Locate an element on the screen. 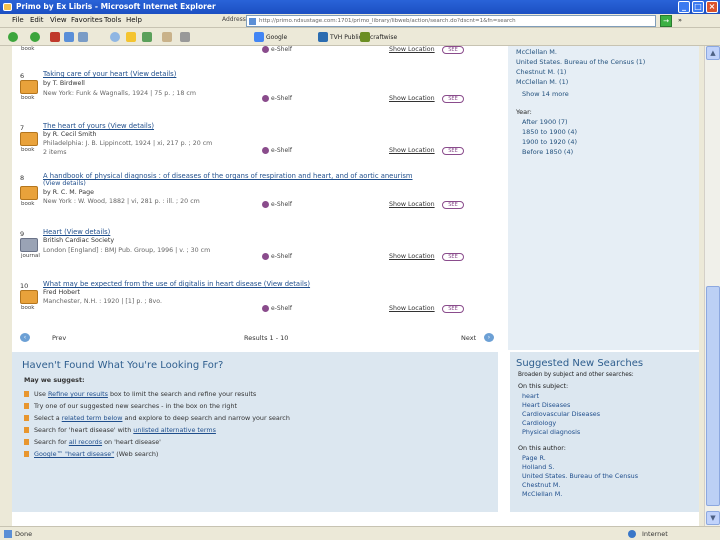 Image resolution: width=720 pixels, height=540 pixels. result-number: 10 is located at coordinates (24, 286).